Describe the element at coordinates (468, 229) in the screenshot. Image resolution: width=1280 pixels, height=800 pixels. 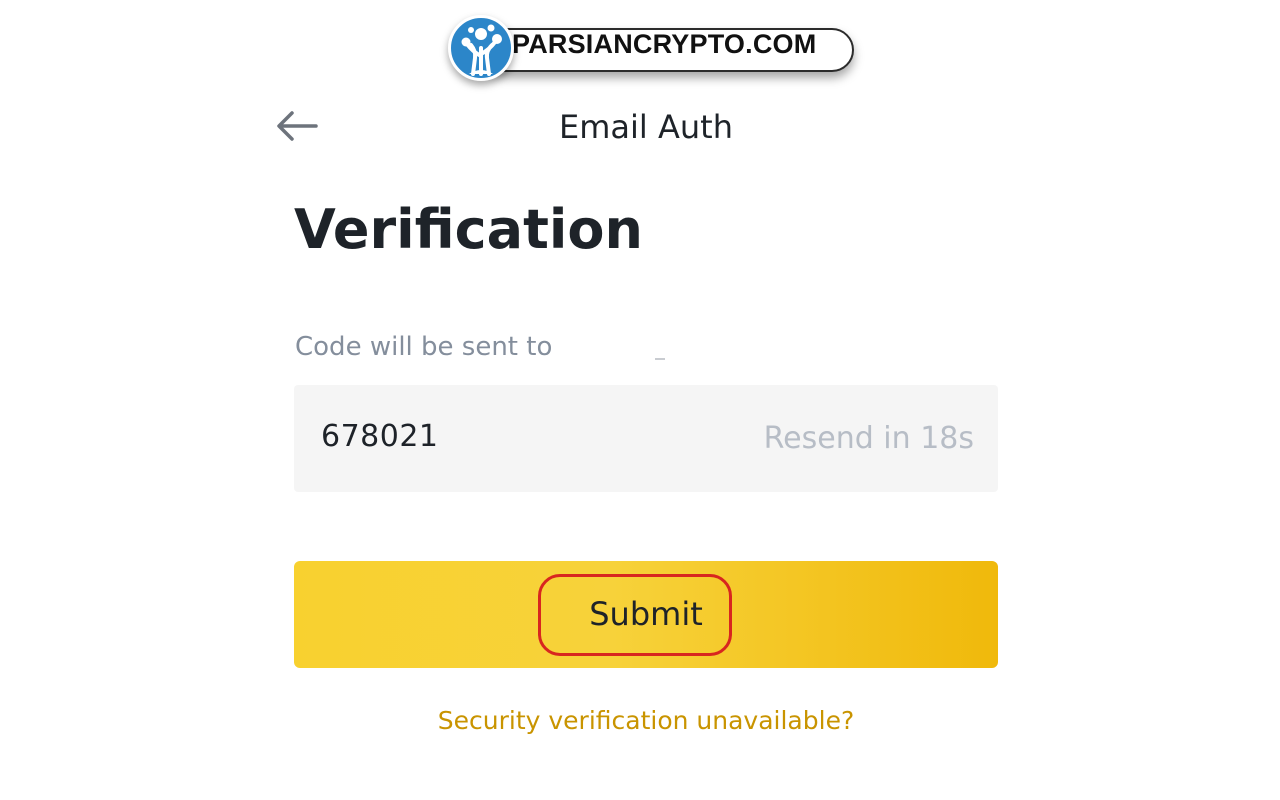
I see `verification-heading: Verification` at that location.